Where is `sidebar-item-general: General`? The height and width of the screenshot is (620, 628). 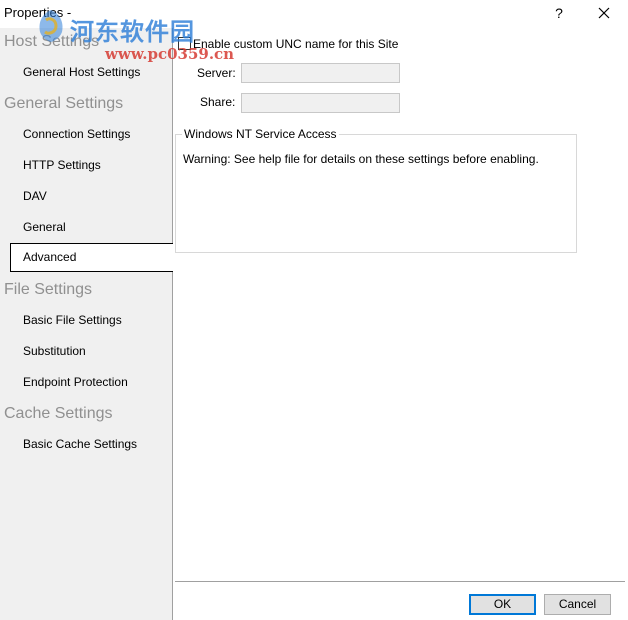 sidebar-item-general: General is located at coordinates (91, 227).